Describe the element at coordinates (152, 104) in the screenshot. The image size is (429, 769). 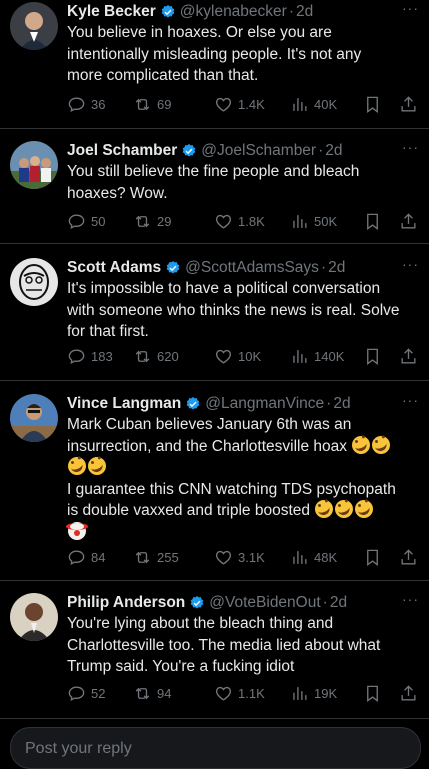
I see `retweet-button: 69` at that location.